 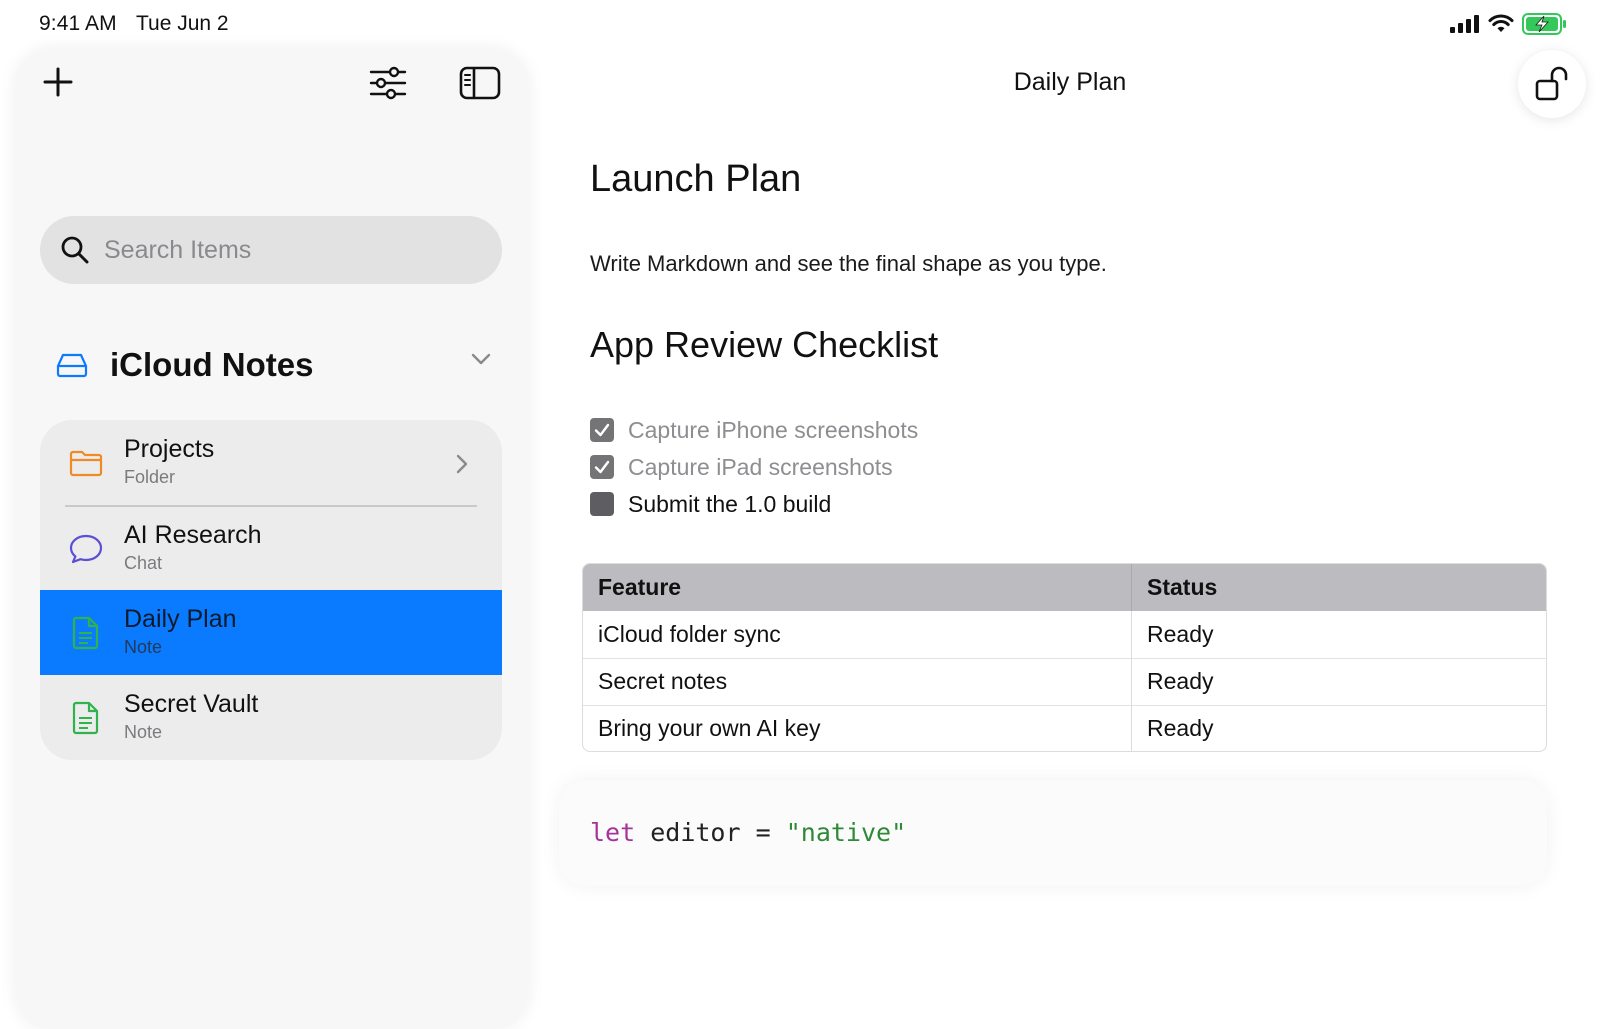 I want to click on code-identifier: editor, so click(x=695, y=832).